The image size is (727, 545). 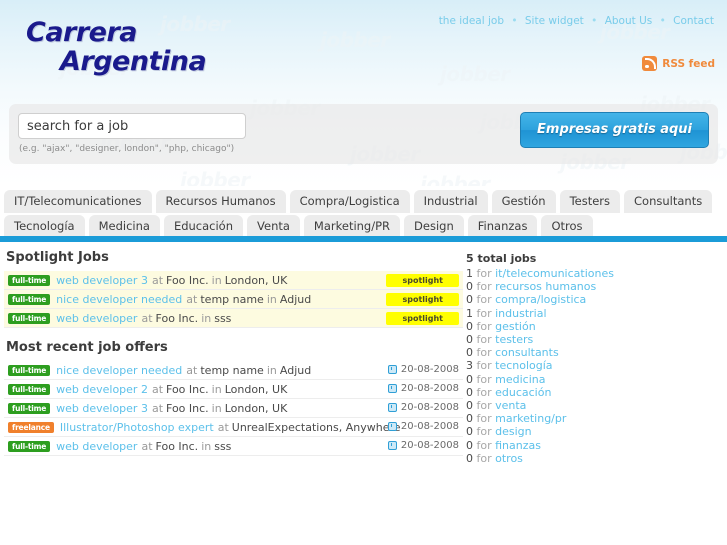 What do you see at coordinates (567, 226) in the screenshot?
I see `tab-otros: Otros` at bounding box center [567, 226].